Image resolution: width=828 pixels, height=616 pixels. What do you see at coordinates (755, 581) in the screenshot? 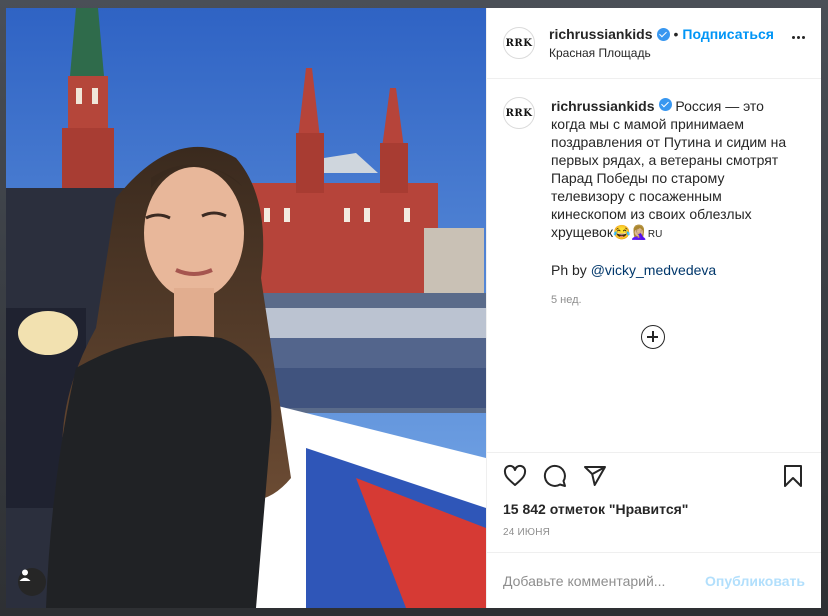
I see `publish-button: Опубликовать` at bounding box center [755, 581].